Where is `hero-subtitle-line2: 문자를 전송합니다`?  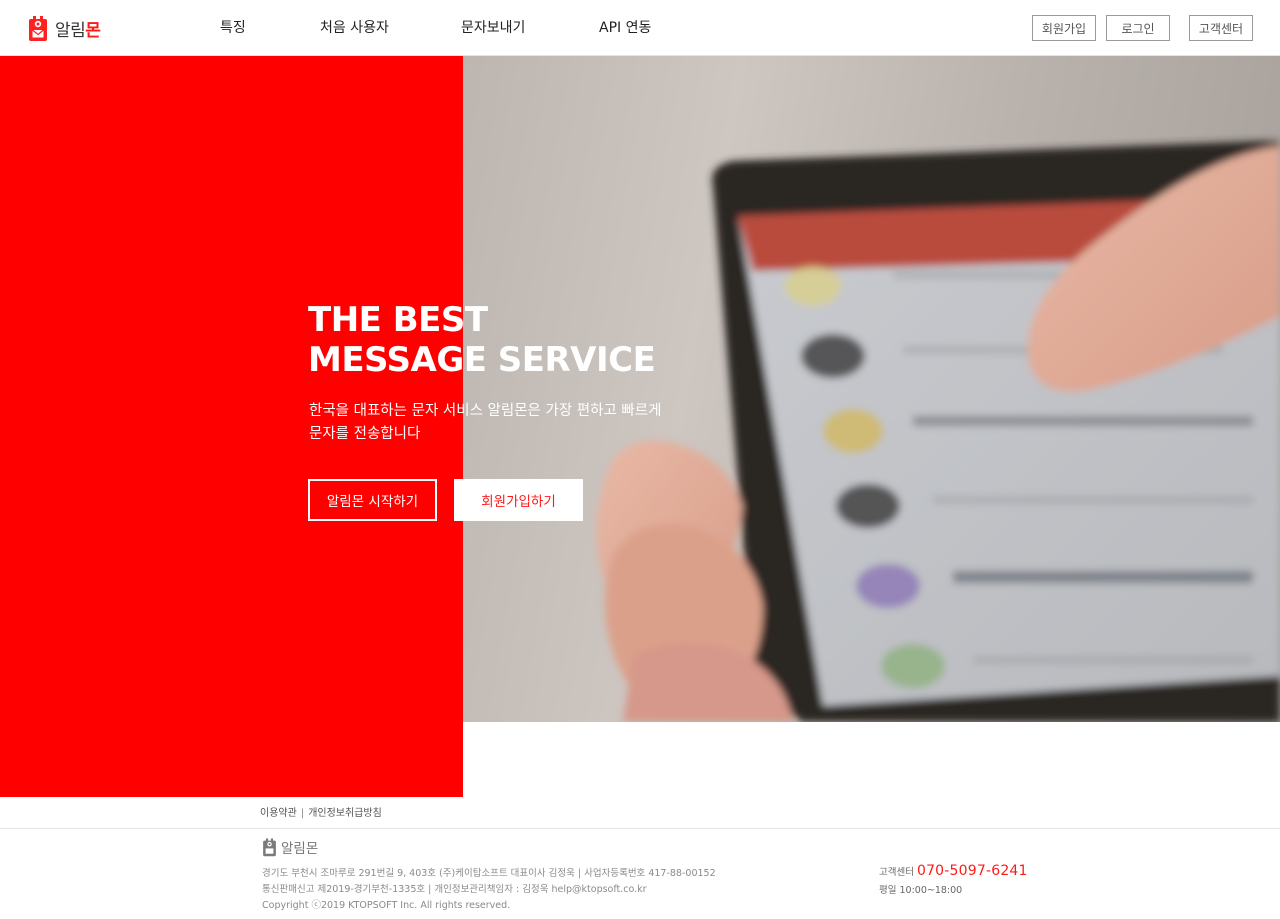
hero-subtitle-line2: 문자를 전송합니다 is located at coordinates (365, 434).